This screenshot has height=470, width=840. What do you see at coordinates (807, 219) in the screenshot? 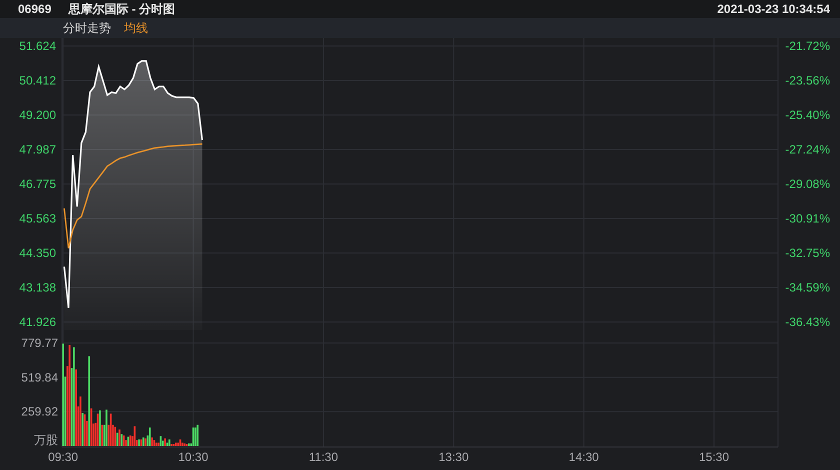
I see `percent-axis-label: -30.91%` at bounding box center [807, 219].